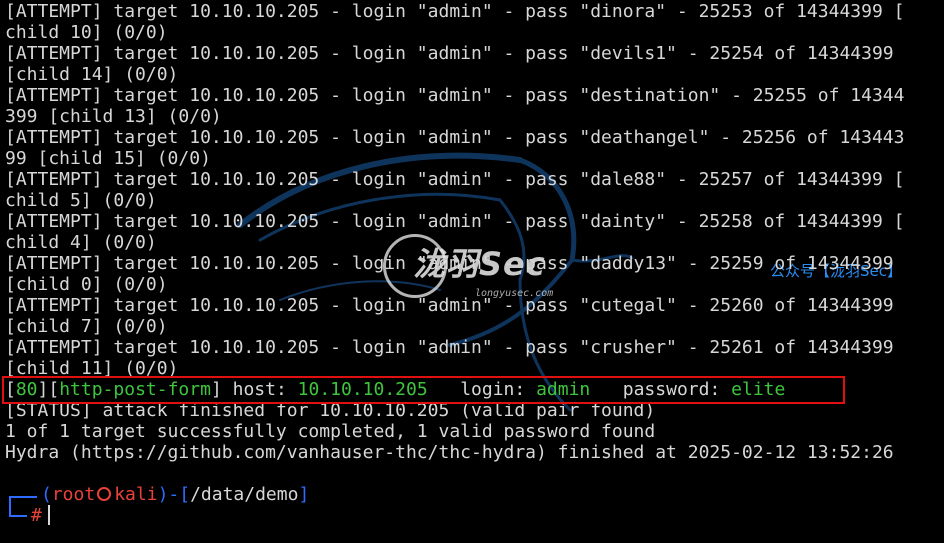  What do you see at coordinates (73, 494) in the screenshot?
I see `prompt-user: root` at bounding box center [73, 494].